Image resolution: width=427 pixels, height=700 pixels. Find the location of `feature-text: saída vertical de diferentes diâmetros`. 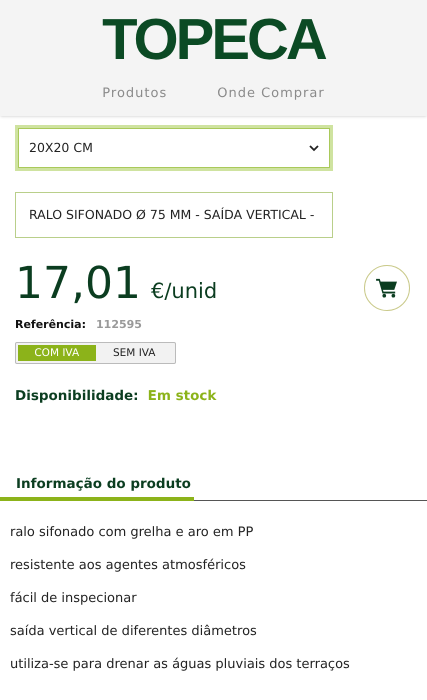

feature-text: saída vertical de diferentes diâmetros is located at coordinates (134, 632).